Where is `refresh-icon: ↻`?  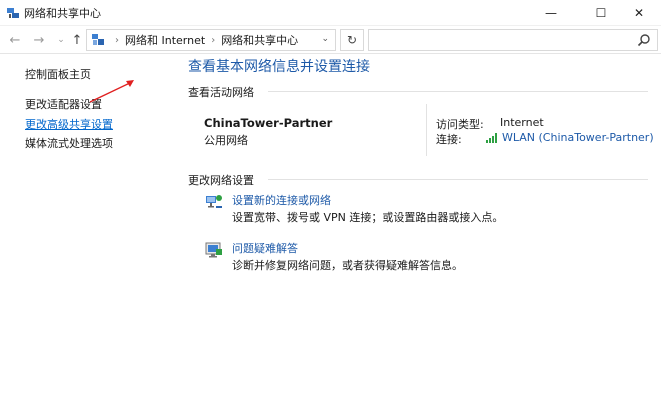 refresh-icon: ↻ is located at coordinates (352, 40).